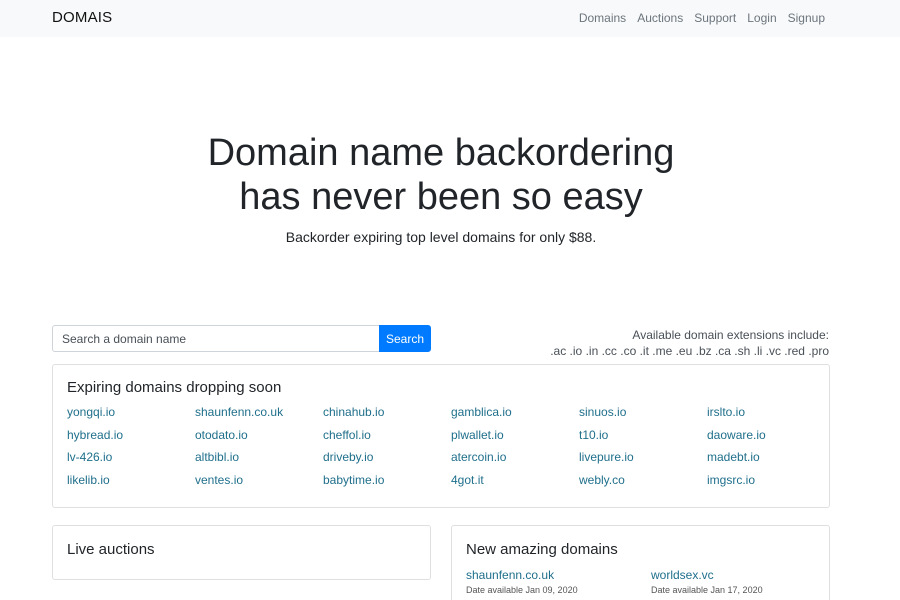  Describe the element at coordinates (441, 197) in the screenshot. I see `hero-title-line-2: has never been so easy` at that location.